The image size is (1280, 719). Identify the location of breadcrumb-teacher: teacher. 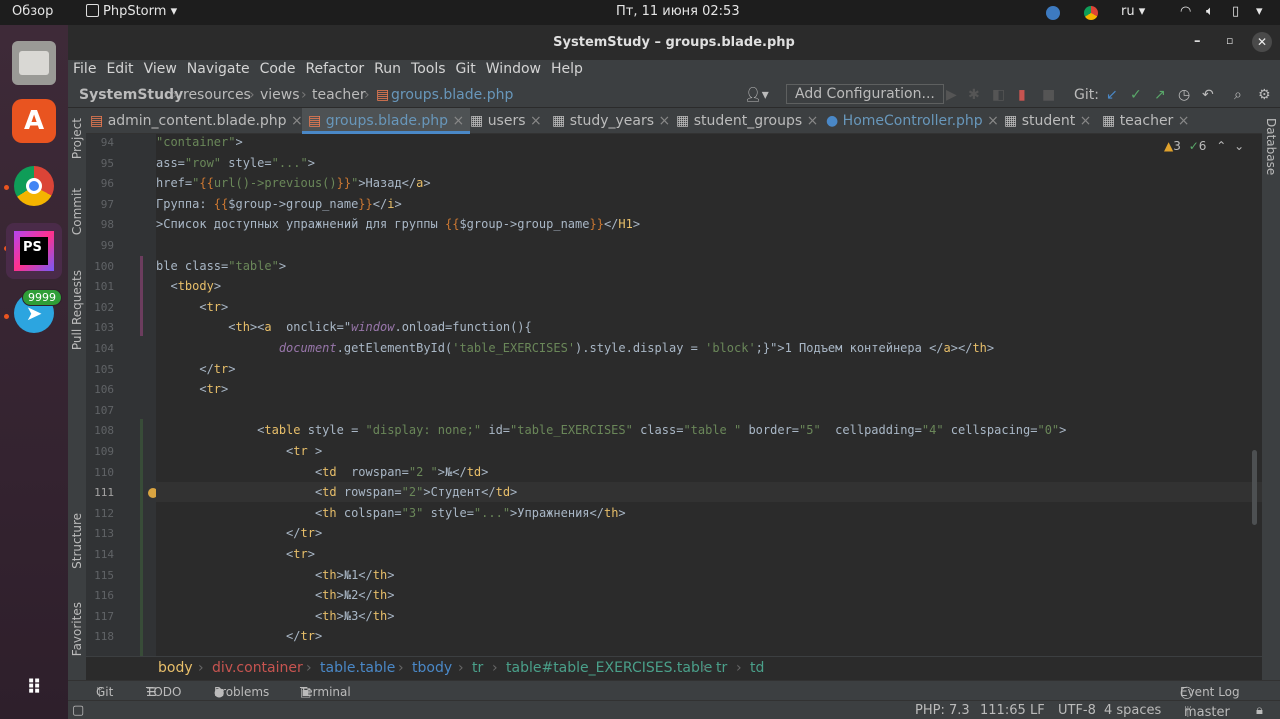
(339, 95).